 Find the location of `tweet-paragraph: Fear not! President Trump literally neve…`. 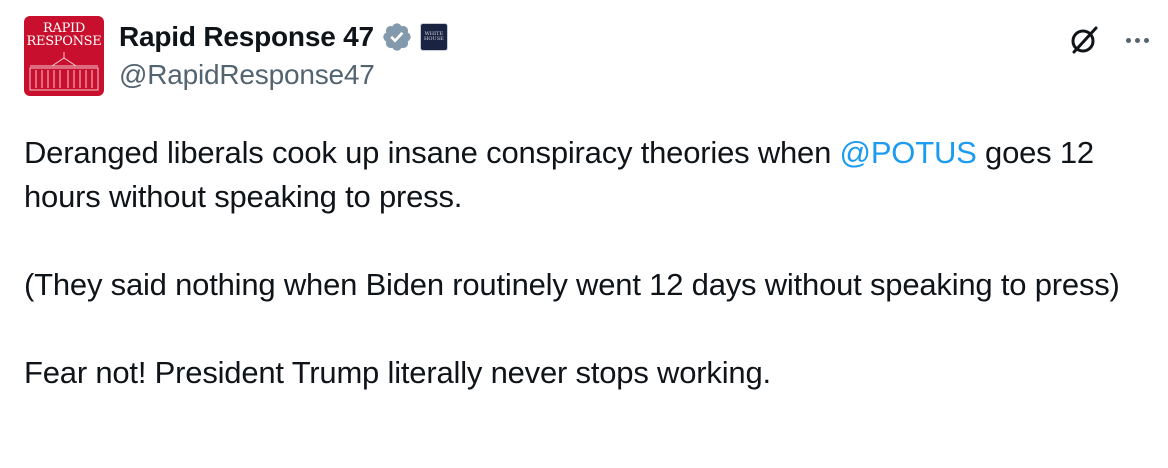

tweet-paragraph: Fear not! President Trump literally neve… is located at coordinates (397, 372).